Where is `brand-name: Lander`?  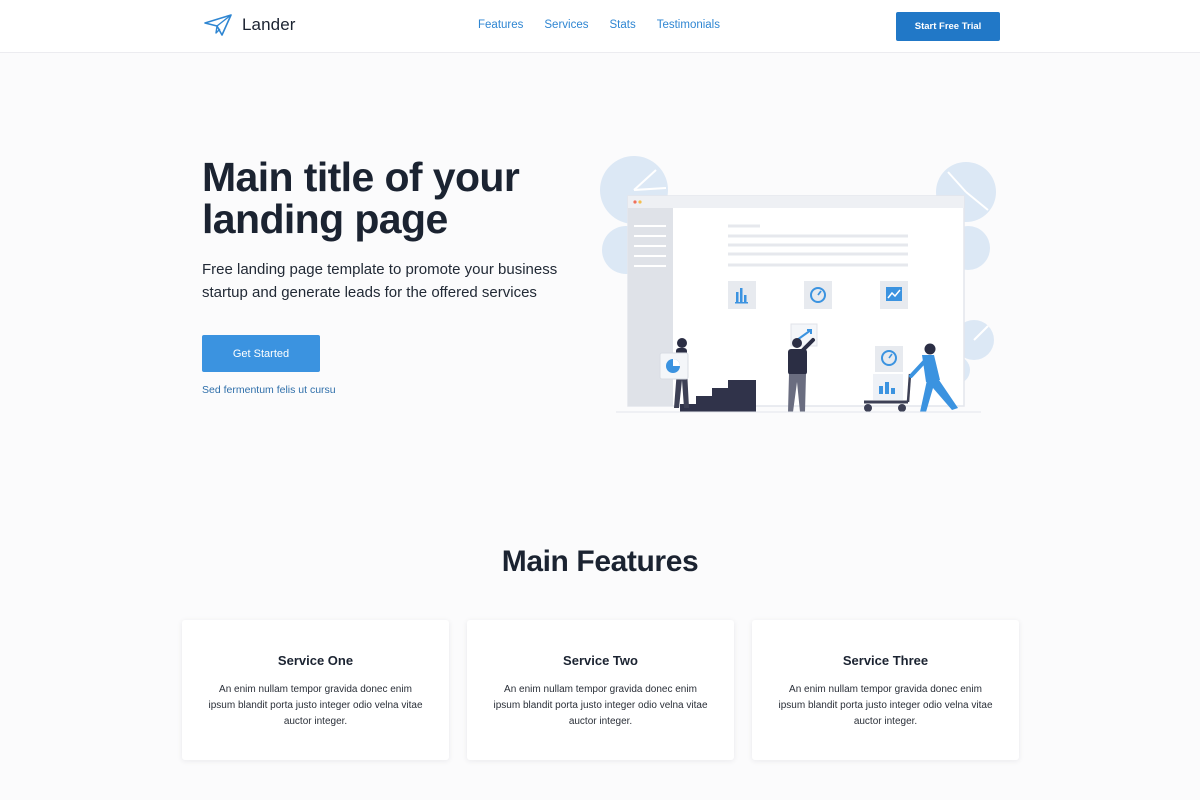
brand-name: Lander is located at coordinates (269, 24).